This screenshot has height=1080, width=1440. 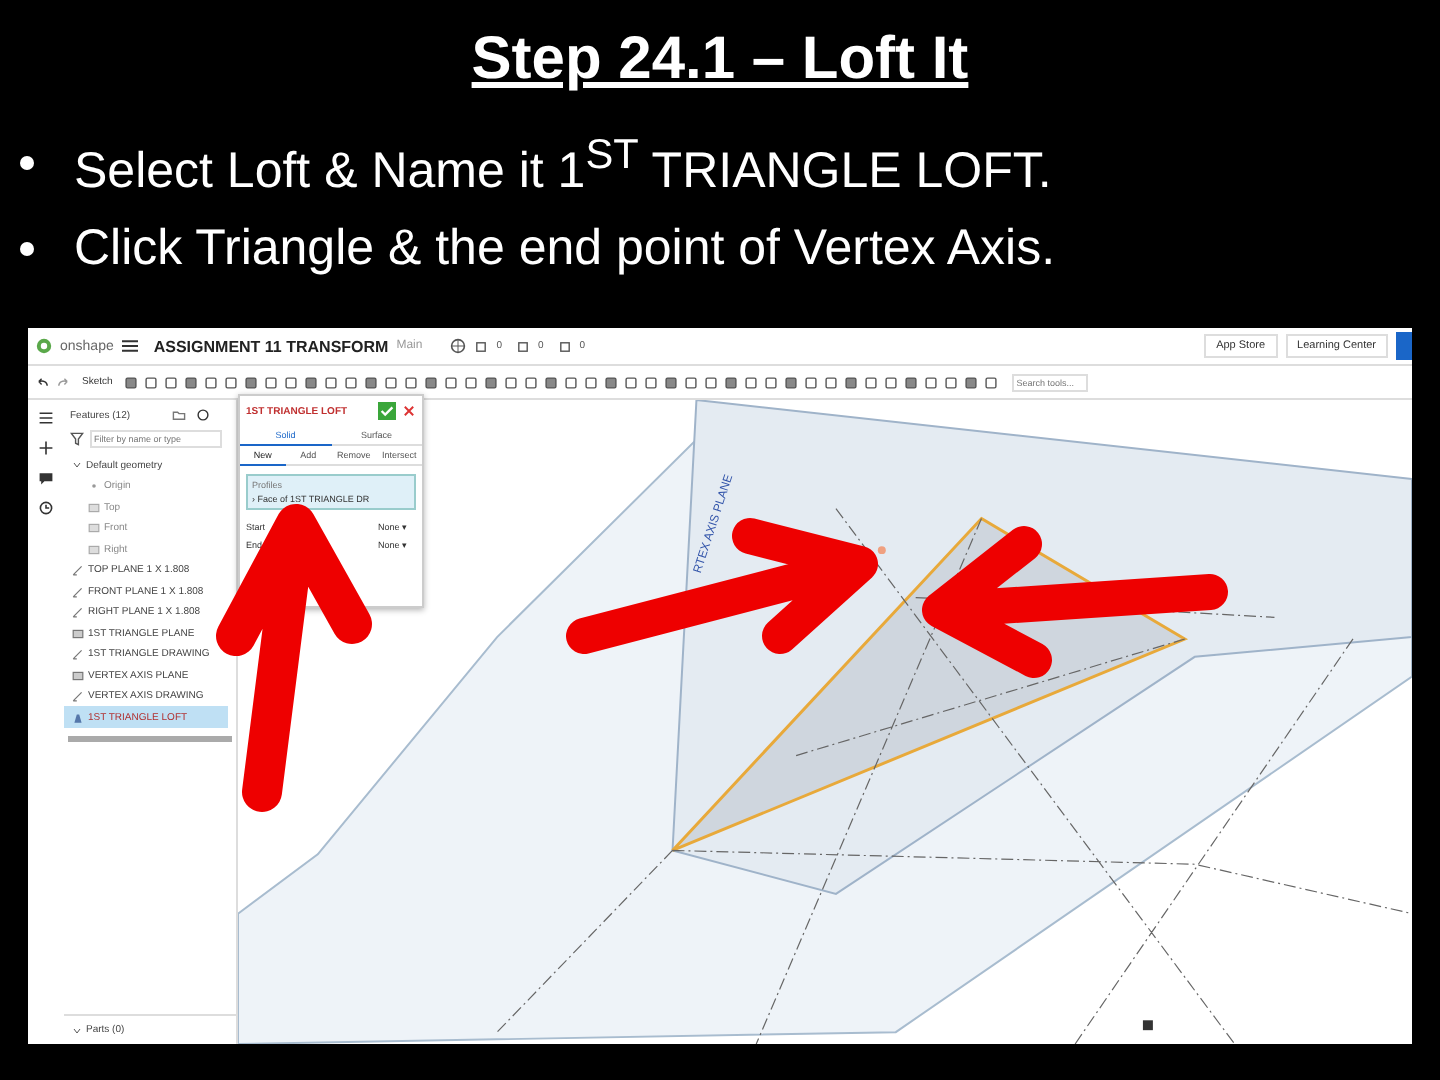 What do you see at coordinates (44, 346) in the screenshot?
I see `logo-icon` at bounding box center [44, 346].